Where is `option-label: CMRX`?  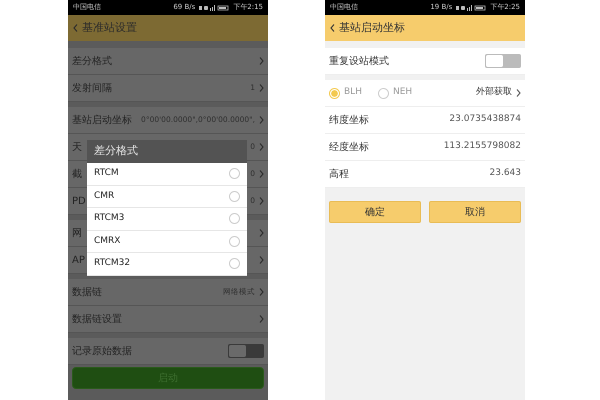 option-label: CMRX is located at coordinates (107, 241).